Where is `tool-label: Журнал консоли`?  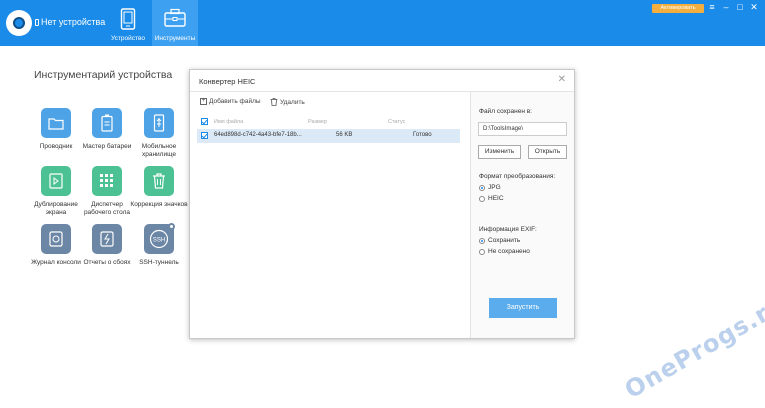
tool-label: Журнал консоли is located at coordinates (56, 262).